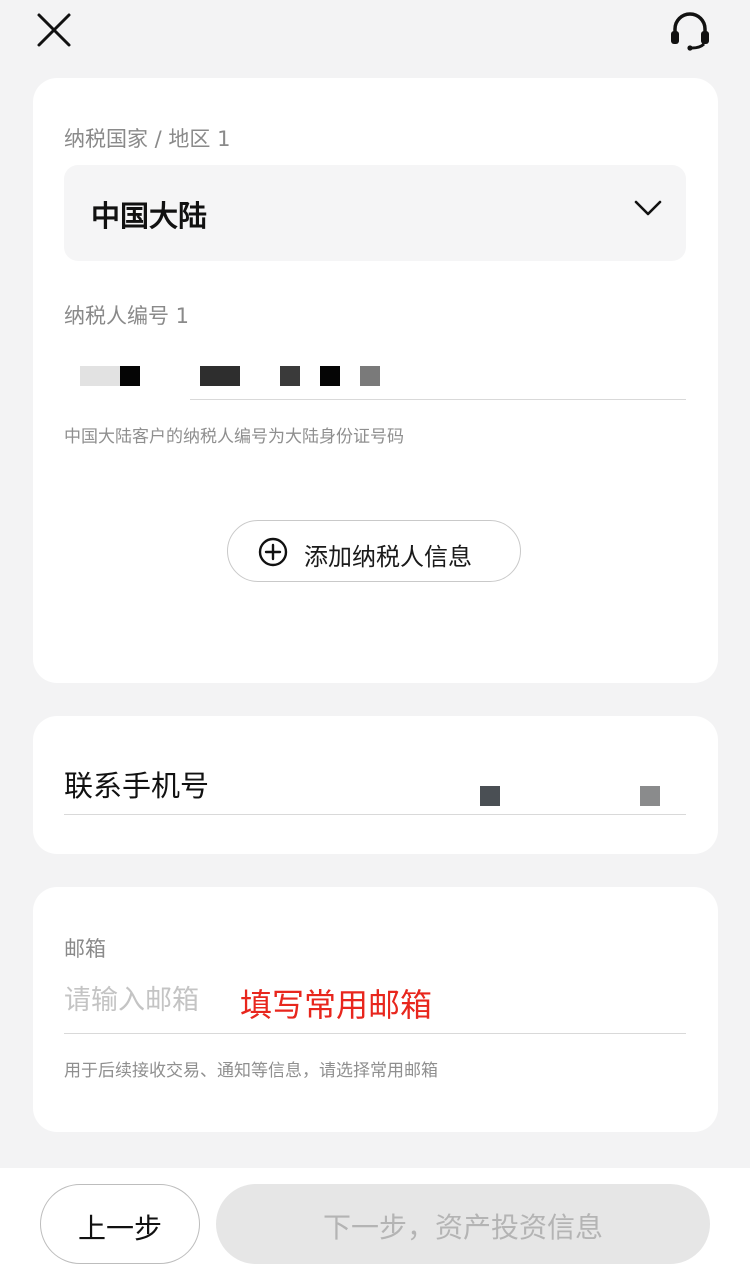  I want to click on chevron-down-icon, so click(648, 208).